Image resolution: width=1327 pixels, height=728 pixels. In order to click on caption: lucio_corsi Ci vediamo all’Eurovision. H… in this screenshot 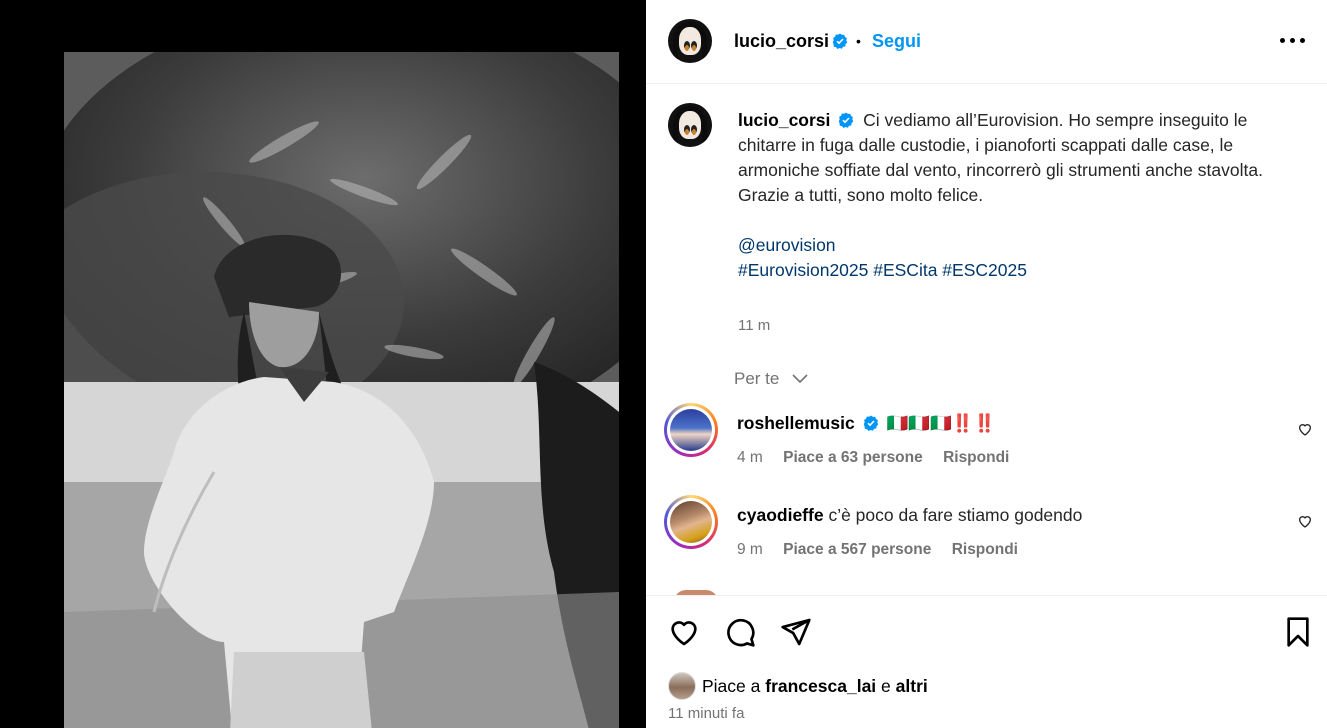, I will do `click(1018, 195)`.